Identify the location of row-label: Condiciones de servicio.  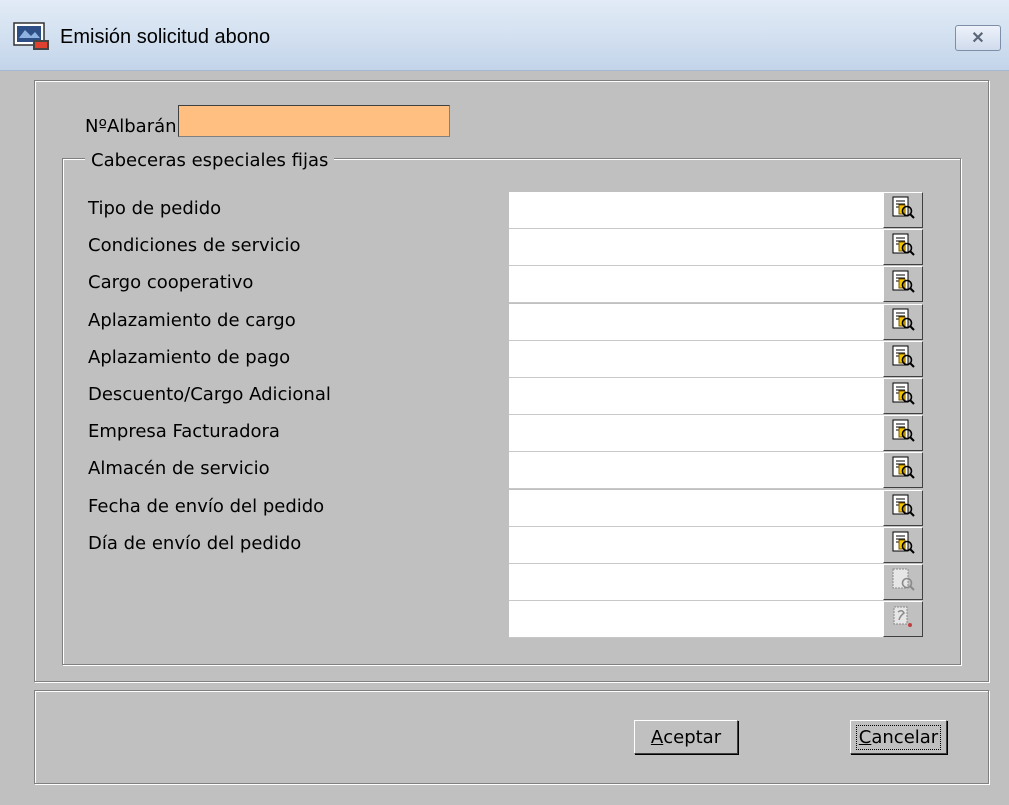
(194, 245).